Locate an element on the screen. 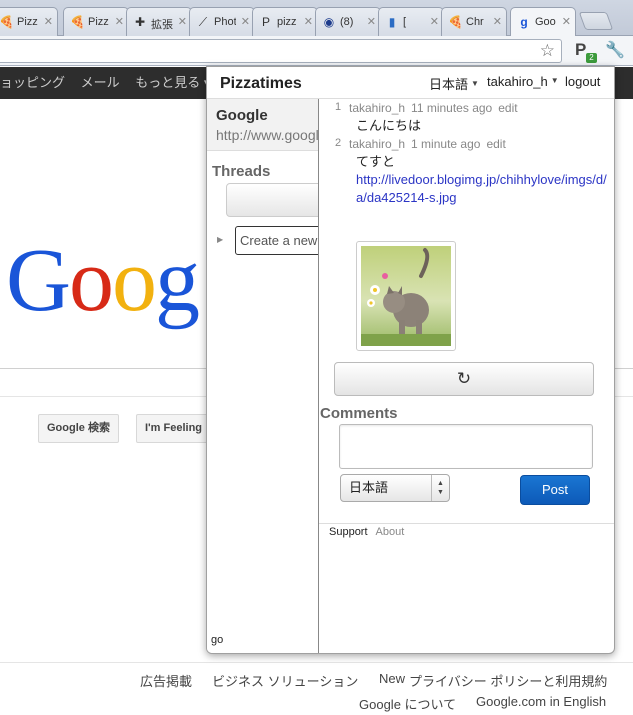 The image size is (633, 715). tab-title: (8) is located at coordinates (347, 22).